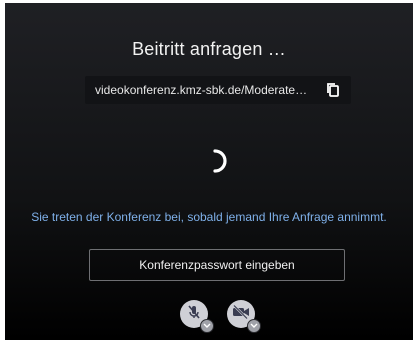  What do you see at coordinates (217, 265) in the screenshot?
I see `enter-password-button: Konferenzpasswort eingeben` at bounding box center [217, 265].